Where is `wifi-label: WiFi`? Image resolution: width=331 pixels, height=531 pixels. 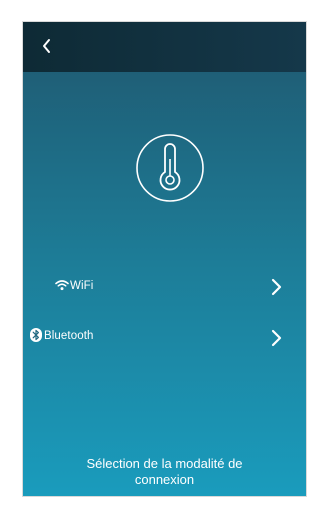
wifi-label: WiFi is located at coordinates (82, 286).